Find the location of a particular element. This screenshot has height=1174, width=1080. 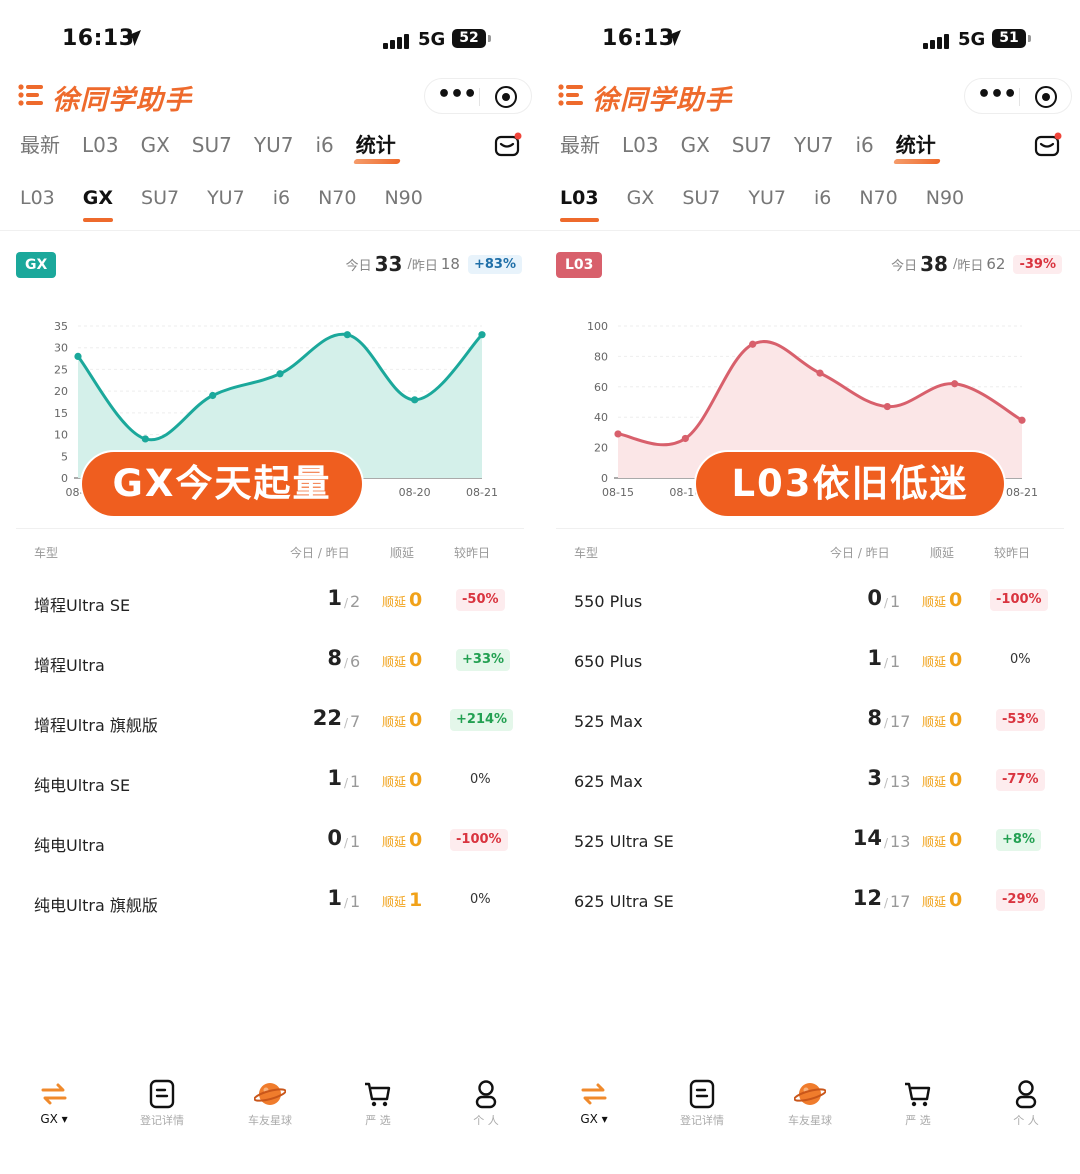

signal-icon is located at coordinates (936, 41).